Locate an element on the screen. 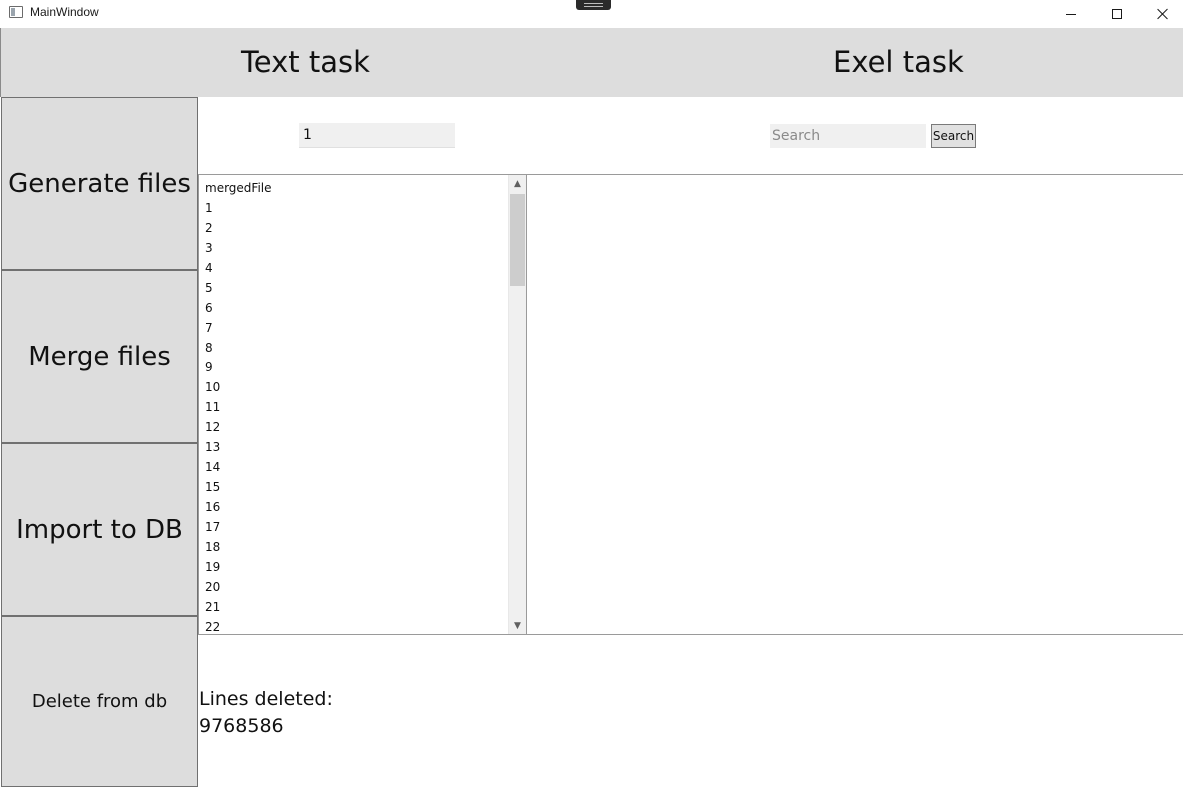  list-item: 16 is located at coordinates (355, 508).